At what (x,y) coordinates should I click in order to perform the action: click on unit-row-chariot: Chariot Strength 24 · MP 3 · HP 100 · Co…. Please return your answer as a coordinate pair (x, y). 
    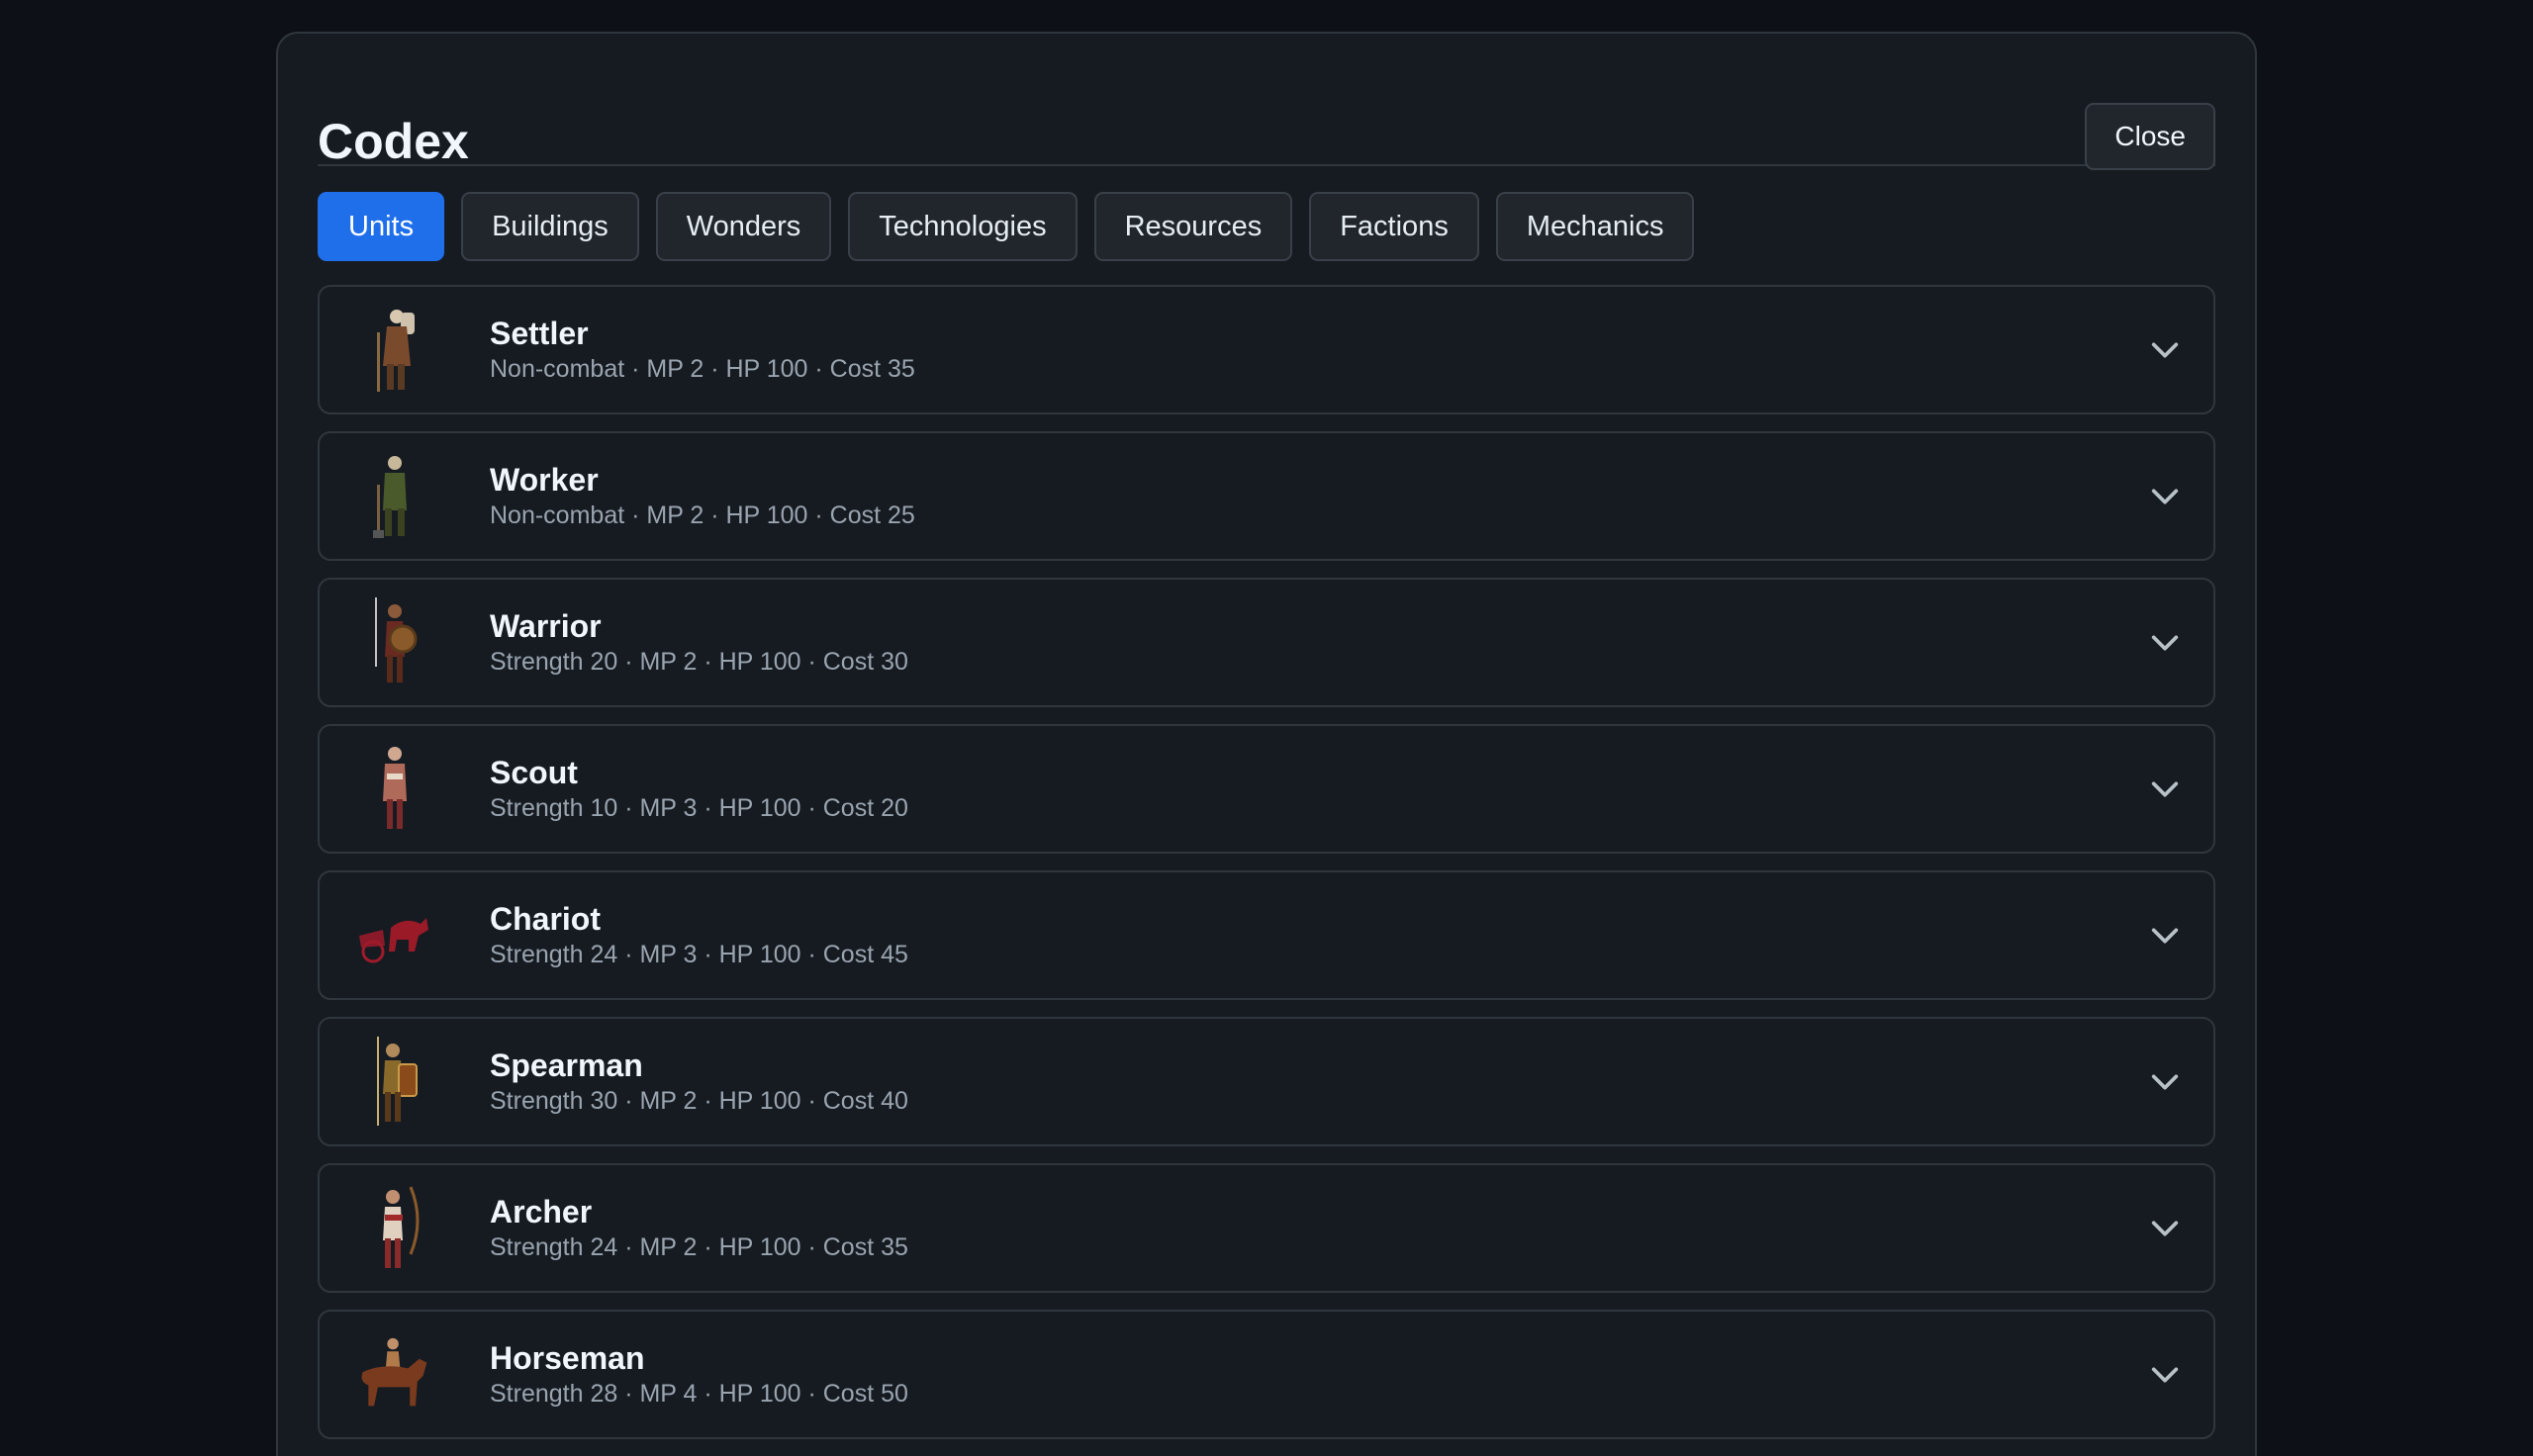
    Looking at the image, I should click on (1266, 935).